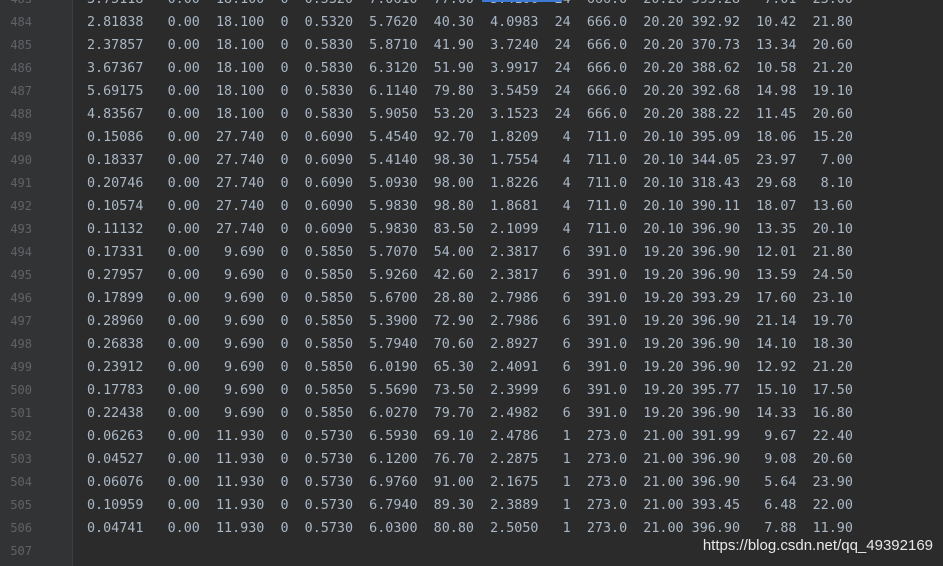 The image size is (943, 566). What do you see at coordinates (21, 22) in the screenshot?
I see `line-number: 484` at bounding box center [21, 22].